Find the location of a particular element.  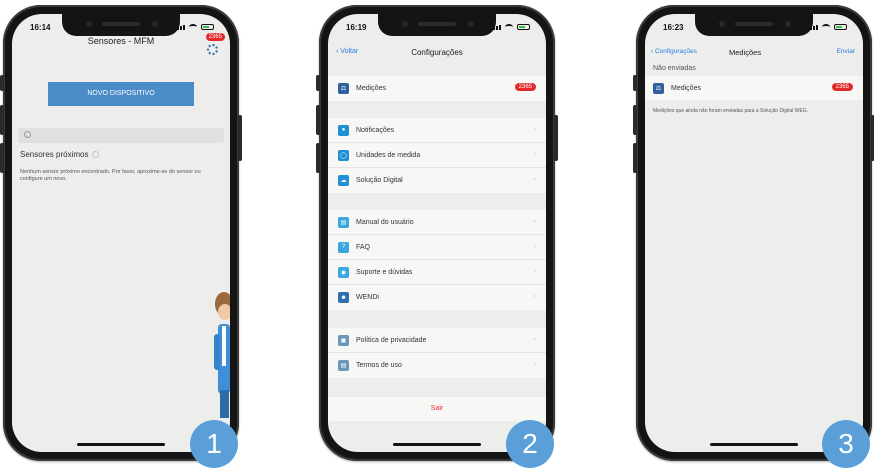

menu-item-digital-solution: ☁ Solução Digital › is located at coordinates (437, 180).